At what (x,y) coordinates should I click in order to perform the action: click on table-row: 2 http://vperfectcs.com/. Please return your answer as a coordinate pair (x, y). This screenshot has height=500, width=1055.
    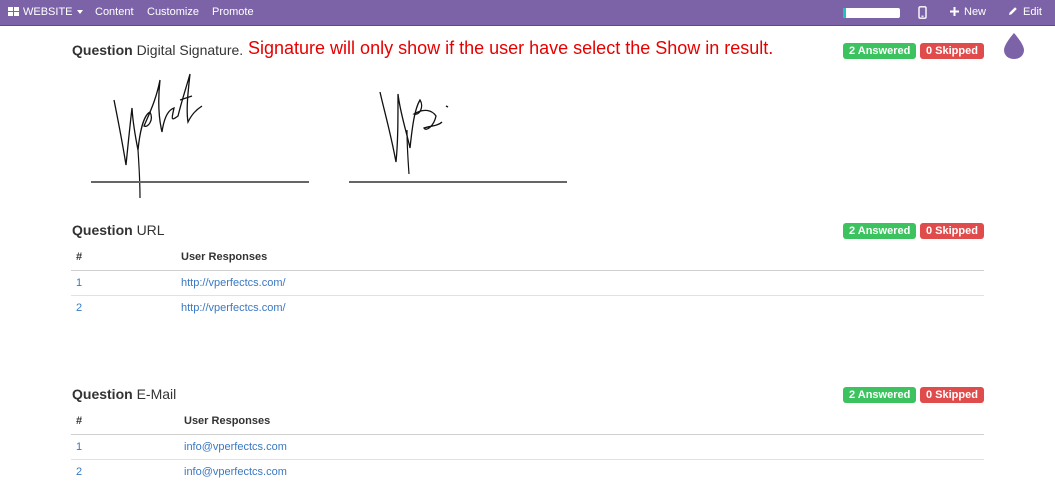
    Looking at the image, I should click on (527, 307).